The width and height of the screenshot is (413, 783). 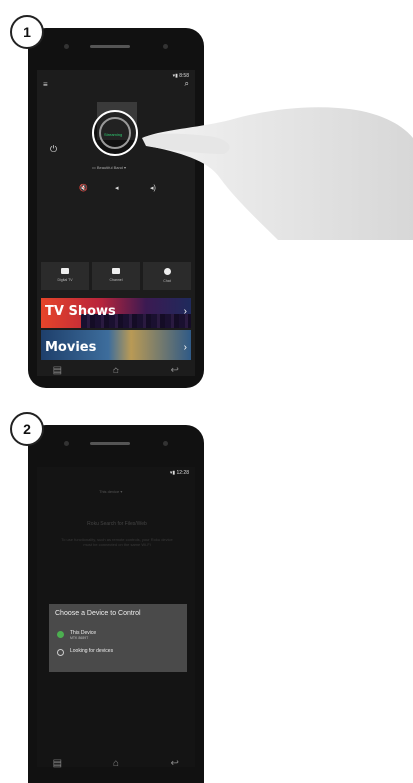 What do you see at coordinates (116, 345) in the screenshot?
I see `movies-banner: Movies ›` at bounding box center [116, 345].